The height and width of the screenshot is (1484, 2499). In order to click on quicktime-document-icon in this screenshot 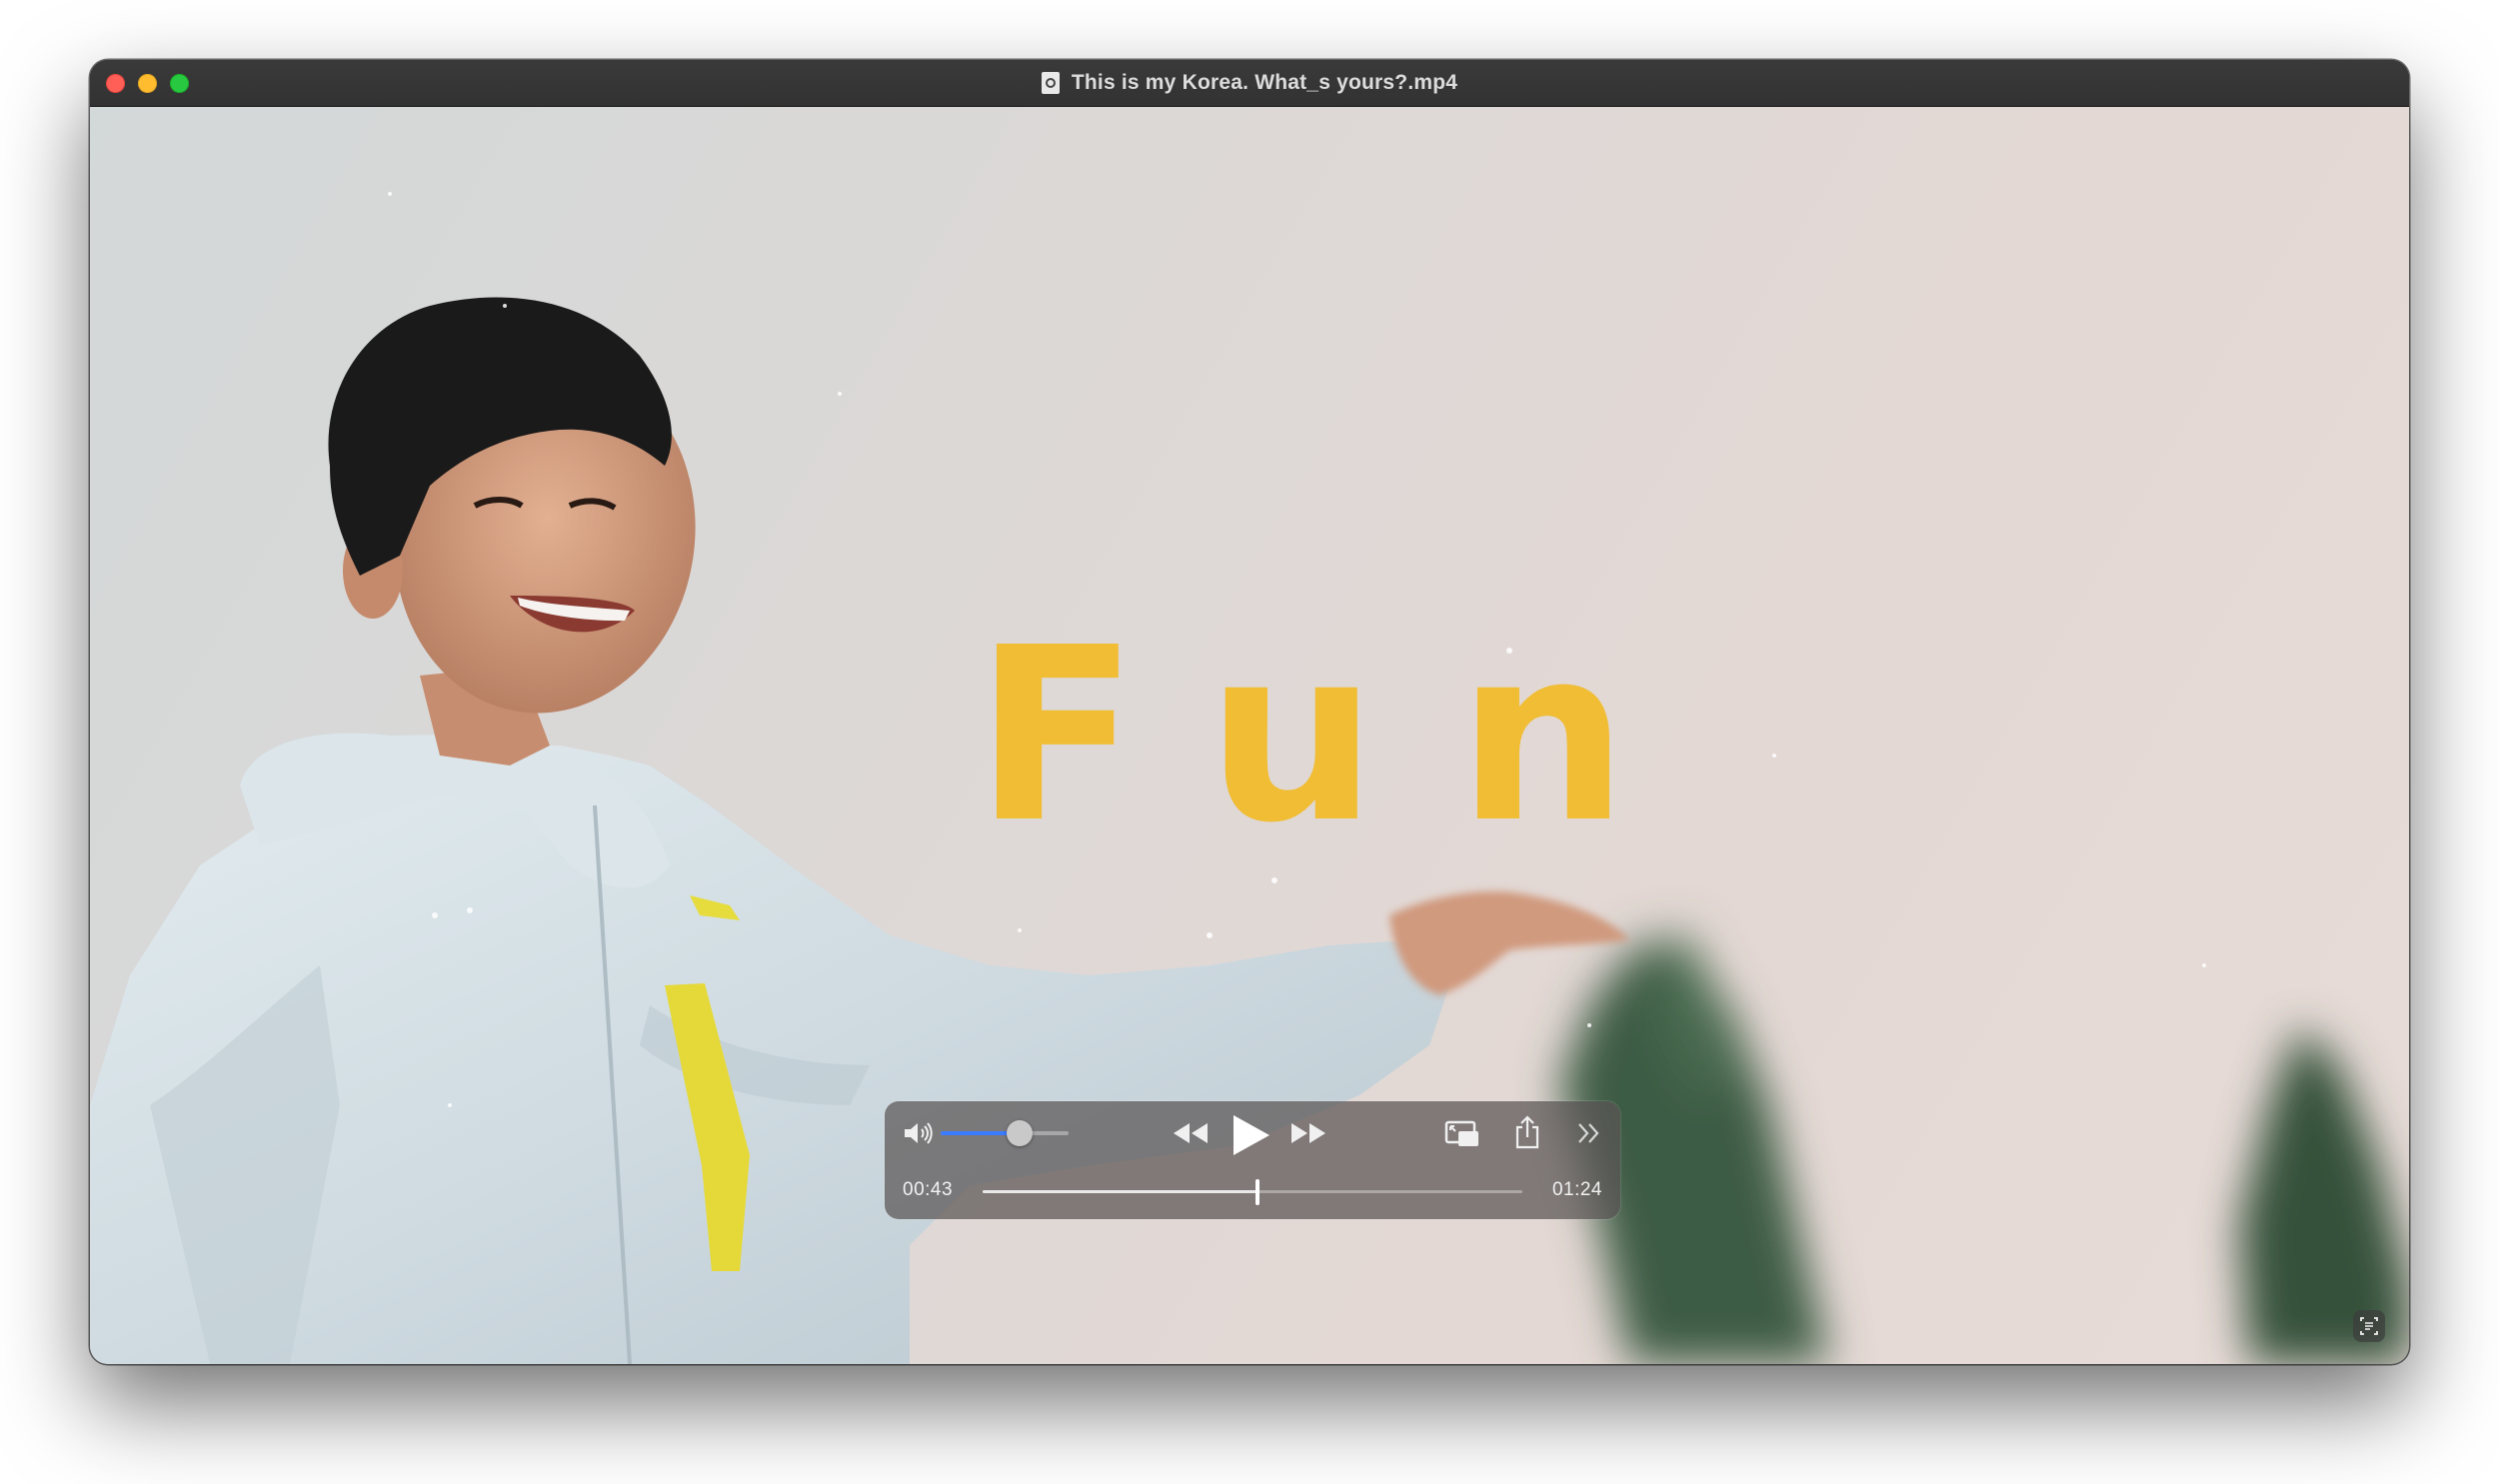, I will do `click(1050, 83)`.